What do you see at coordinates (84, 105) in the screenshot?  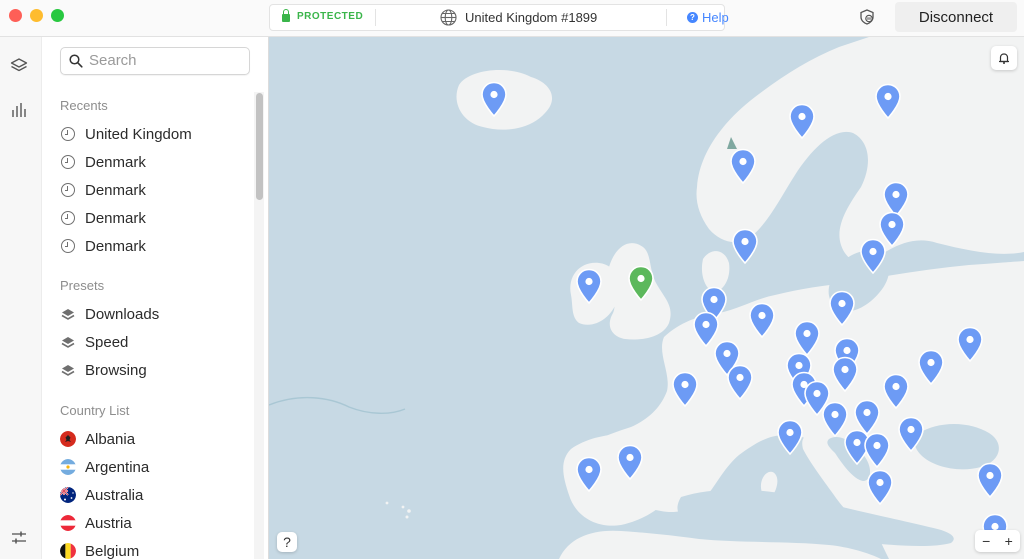 I see `recents-heading: Recents` at bounding box center [84, 105].